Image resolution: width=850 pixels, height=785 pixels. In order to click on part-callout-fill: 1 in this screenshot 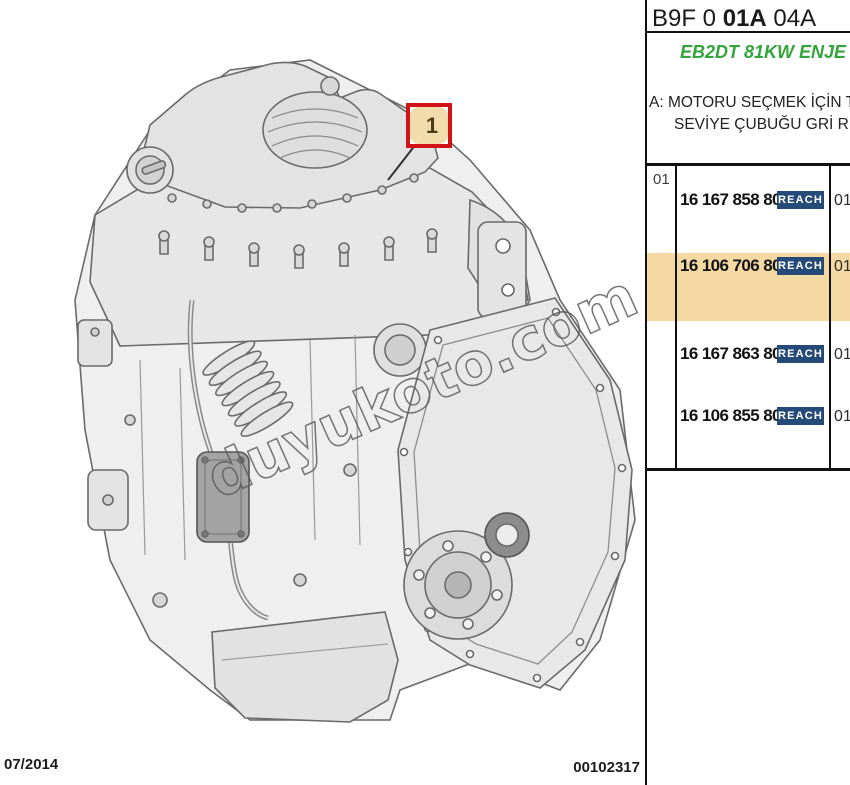, I will do `click(429, 125)`.